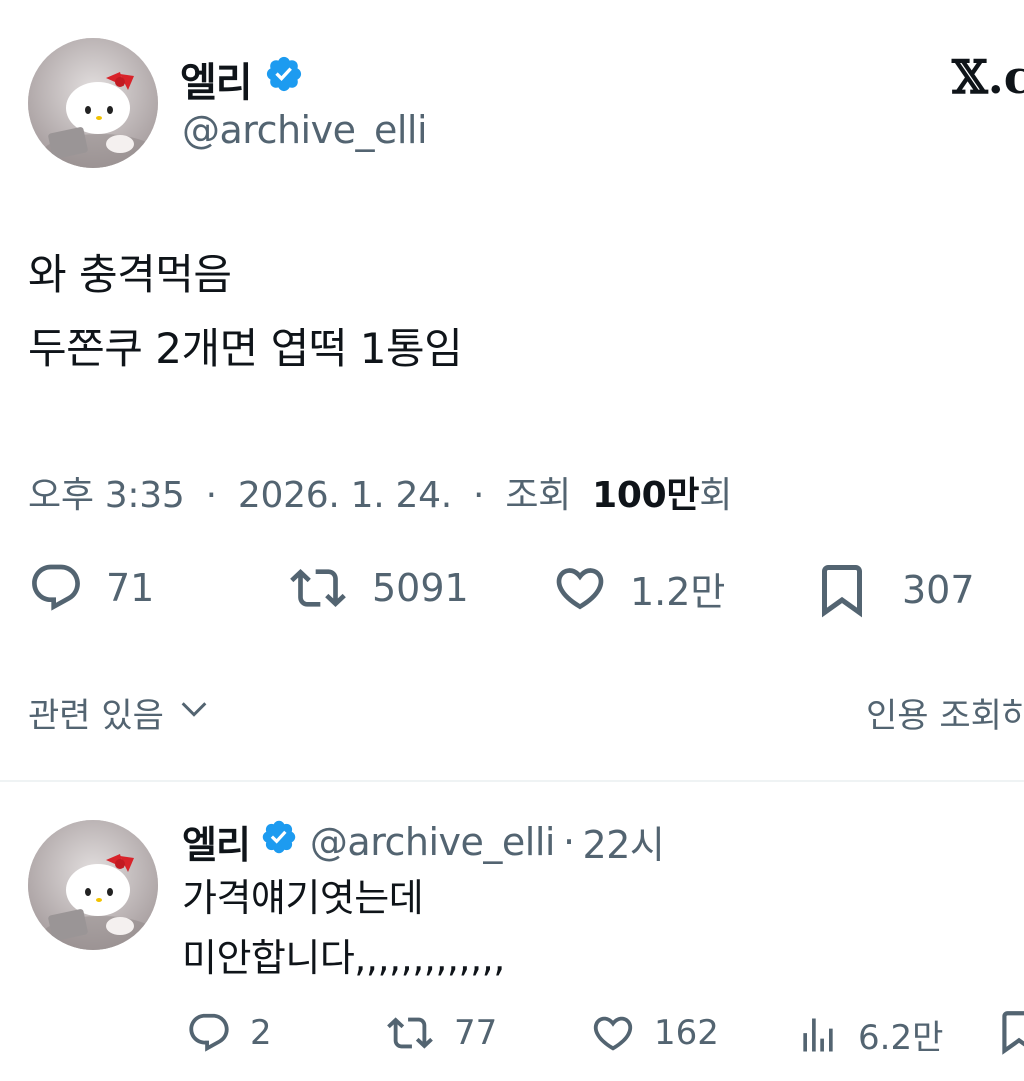 This screenshot has width=1024, height=1081. I want to click on retweet-action: 5091, so click(377, 588).